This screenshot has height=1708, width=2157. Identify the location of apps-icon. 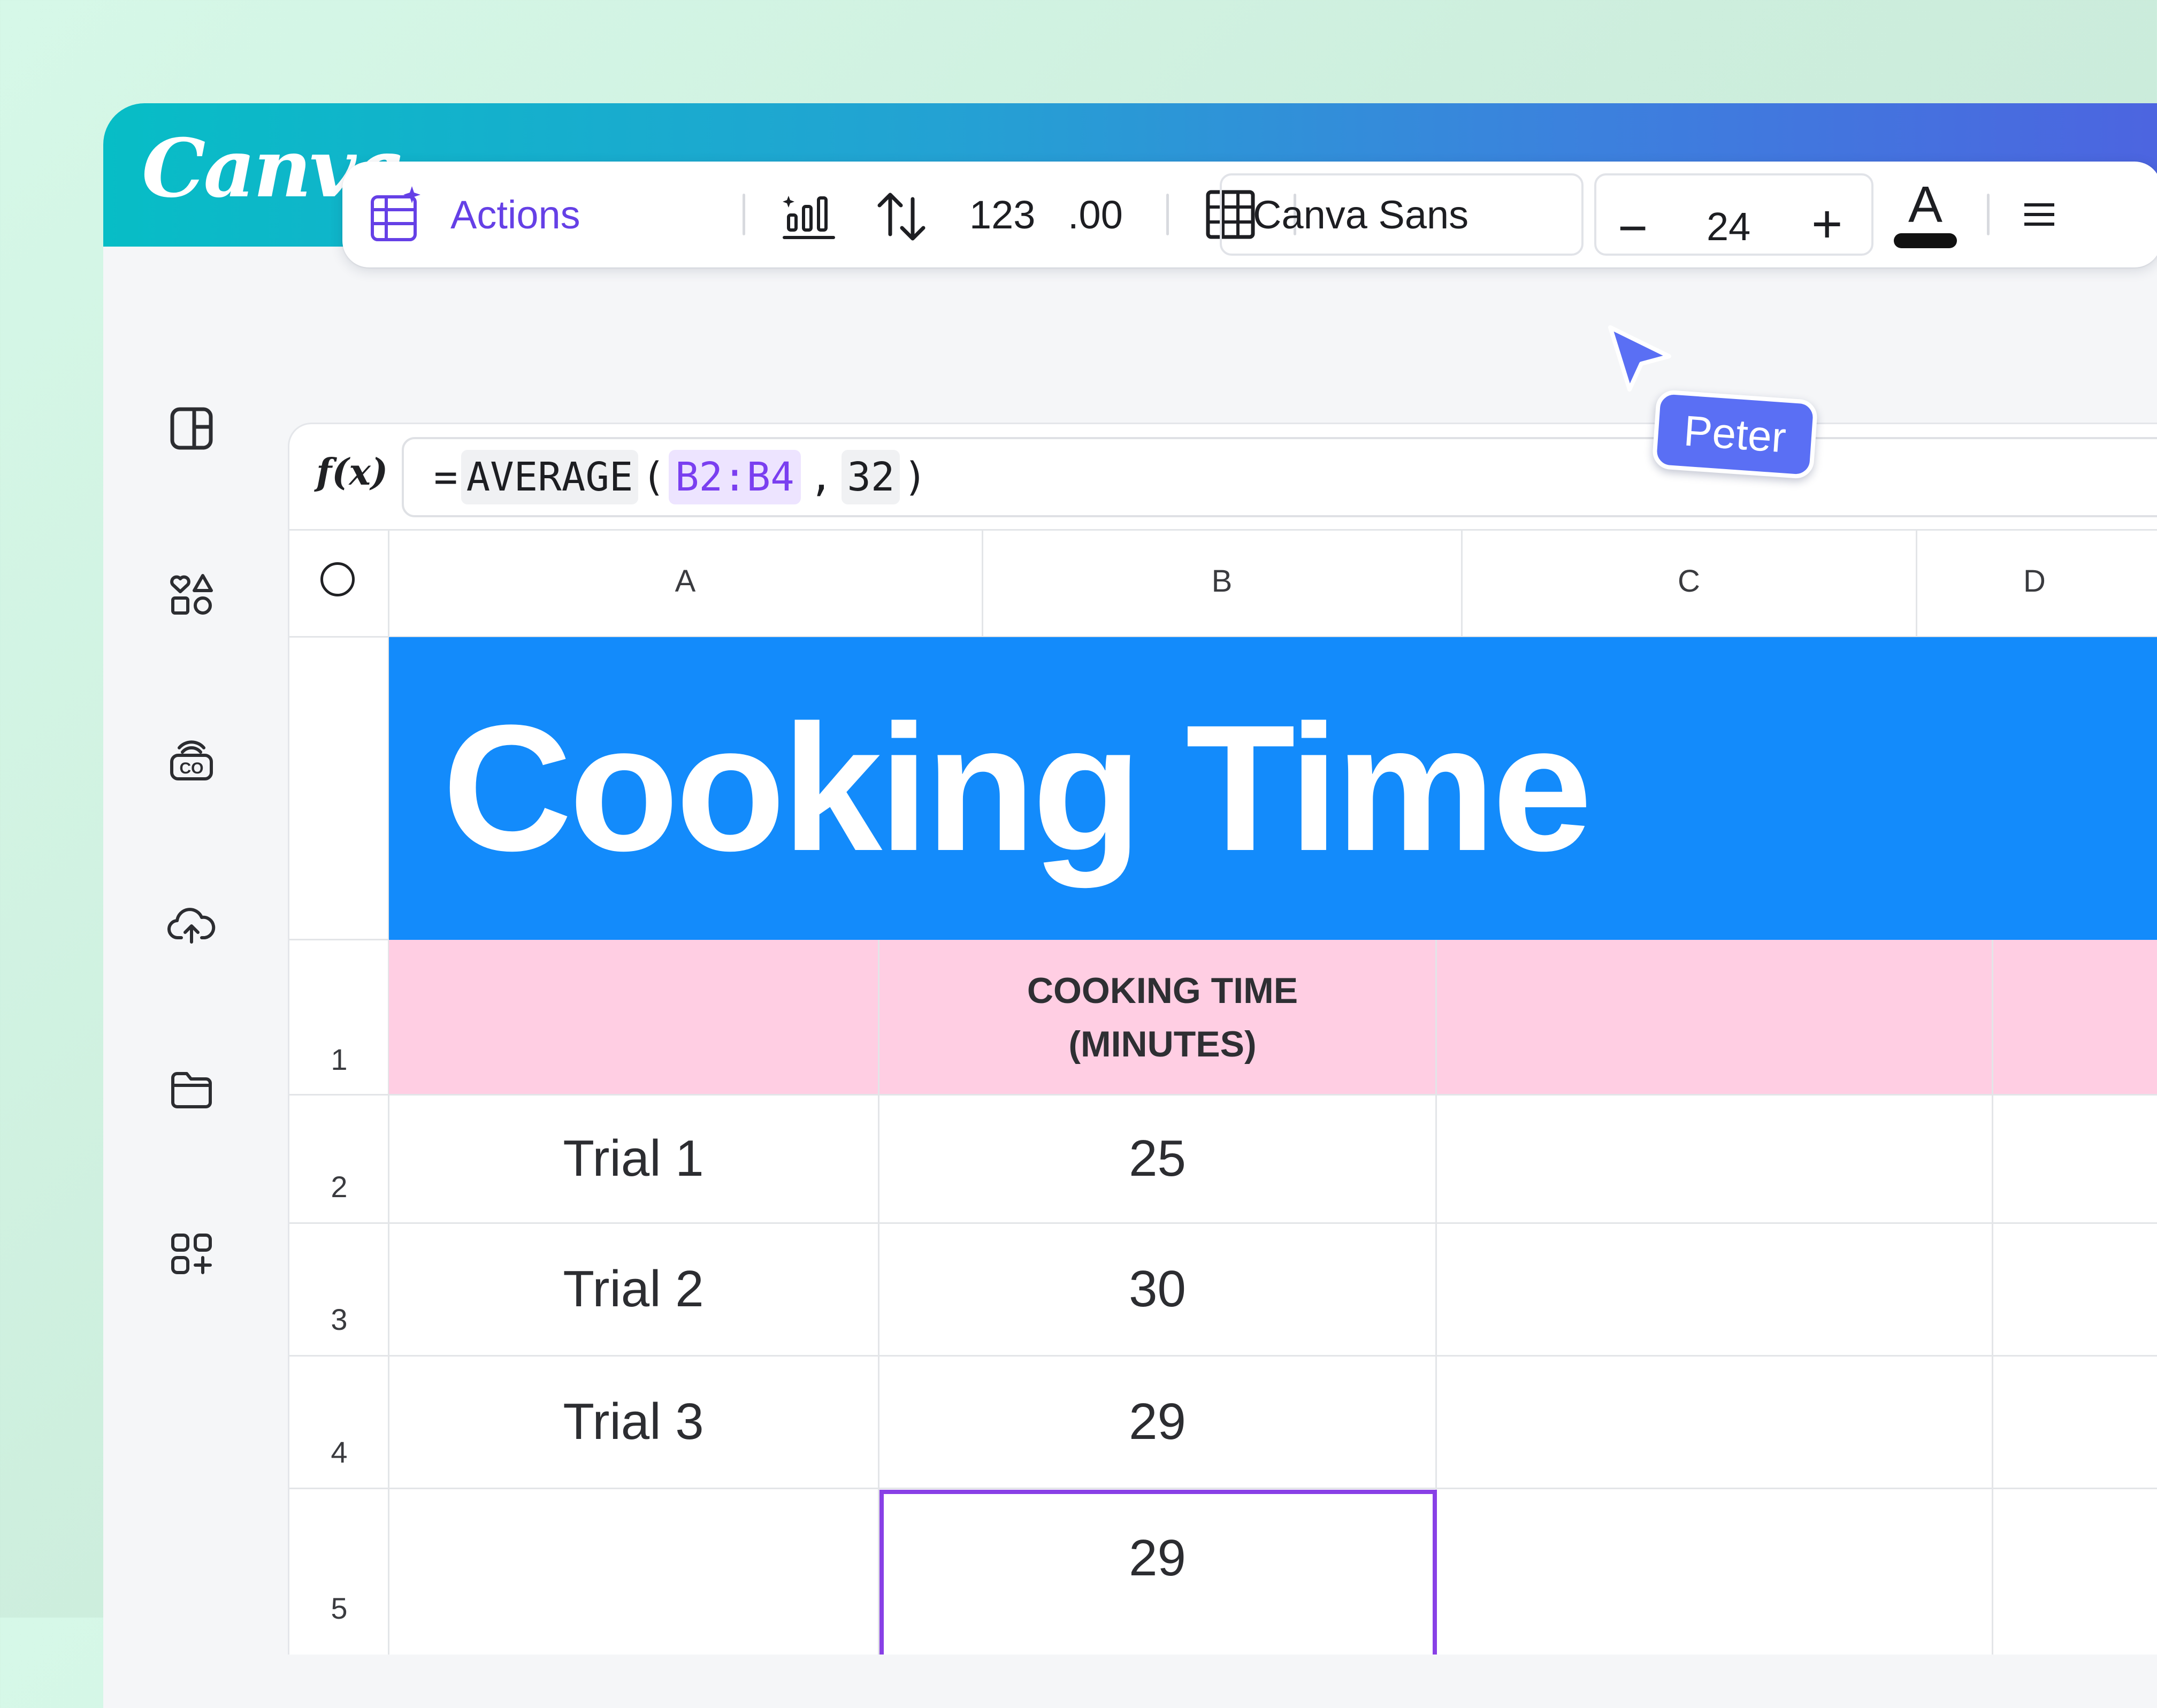
(191, 1254).